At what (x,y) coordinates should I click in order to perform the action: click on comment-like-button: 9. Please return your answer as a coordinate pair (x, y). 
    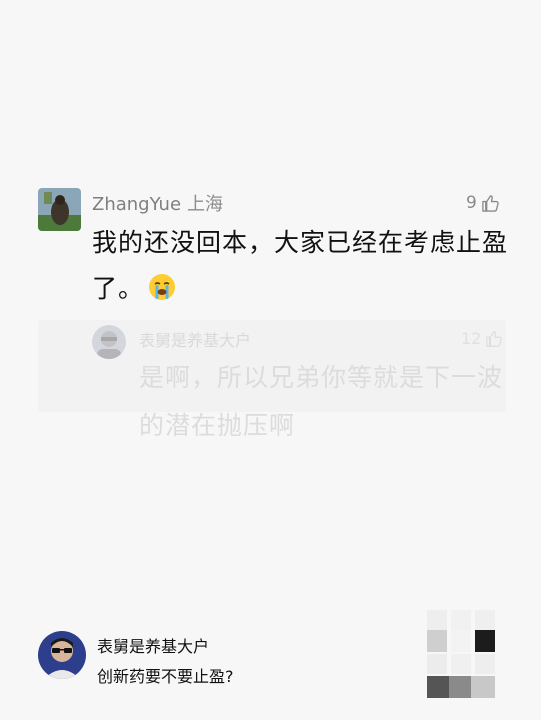
    Looking at the image, I should click on (483, 203).